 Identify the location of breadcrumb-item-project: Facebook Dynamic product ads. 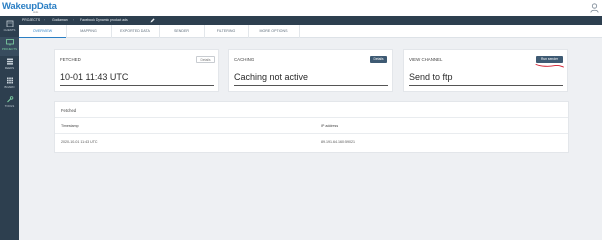
(104, 20).